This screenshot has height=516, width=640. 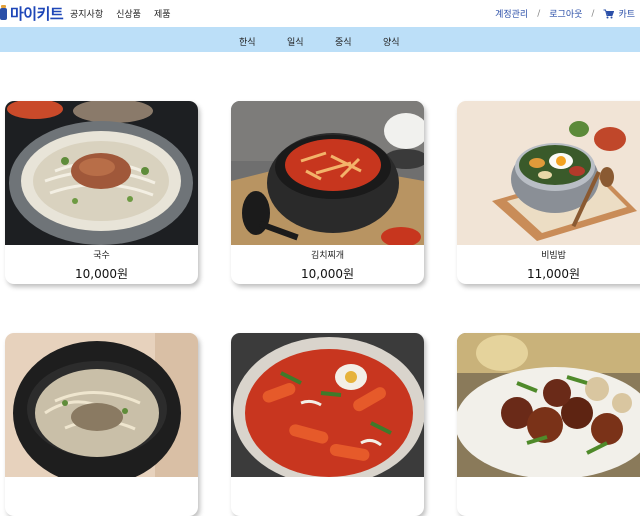 What do you see at coordinates (343, 41) in the screenshot?
I see `category-chinese: 중식` at bounding box center [343, 41].